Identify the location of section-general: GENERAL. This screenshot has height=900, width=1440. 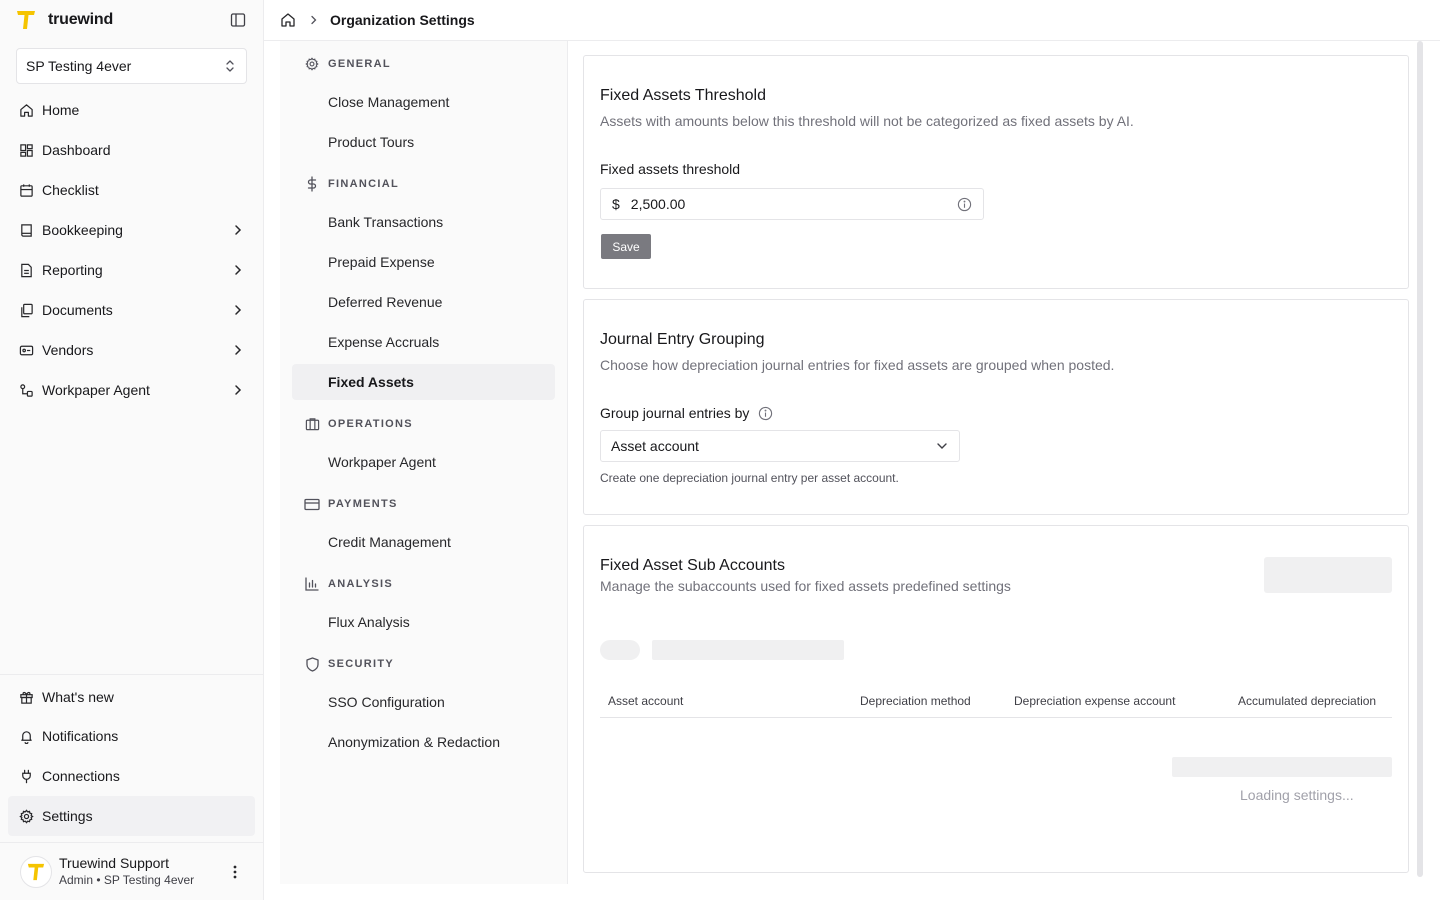
(347, 64).